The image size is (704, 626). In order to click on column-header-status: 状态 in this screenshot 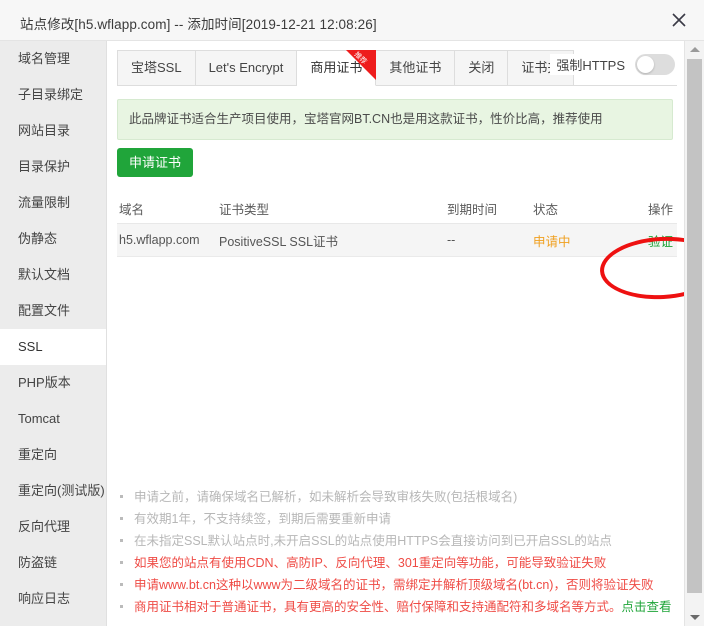, I will do `click(546, 209)`.